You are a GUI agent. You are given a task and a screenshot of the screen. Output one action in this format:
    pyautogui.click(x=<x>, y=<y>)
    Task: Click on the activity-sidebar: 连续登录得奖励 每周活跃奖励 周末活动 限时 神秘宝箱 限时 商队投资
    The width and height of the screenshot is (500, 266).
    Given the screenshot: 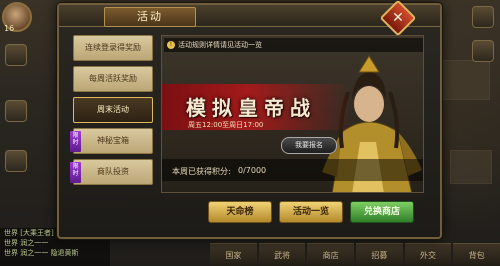 What is the action you would take?
    pyautogui.click(x=111, y=114)
    